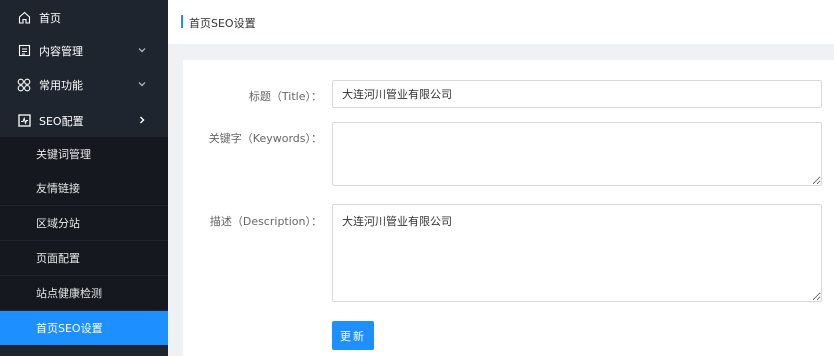  I want to click on sidebar-subitem-label: 区域分站, so click(58, 223).